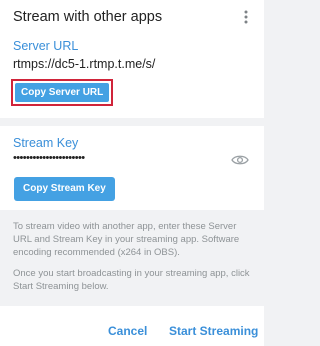 The height and width of the screenshot is (346, 320). Describe the element at coordinates (49, 158) in the screenshot. I see `stream-key-value: ••••••••••••••••••••••` at that location.